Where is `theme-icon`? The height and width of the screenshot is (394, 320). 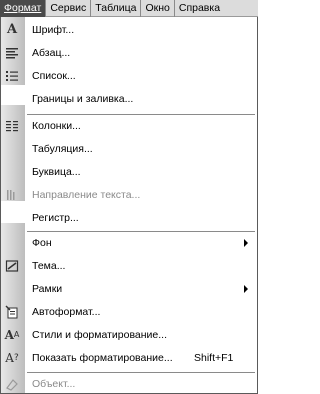 theme-icon is located at coordinates (12, 266).